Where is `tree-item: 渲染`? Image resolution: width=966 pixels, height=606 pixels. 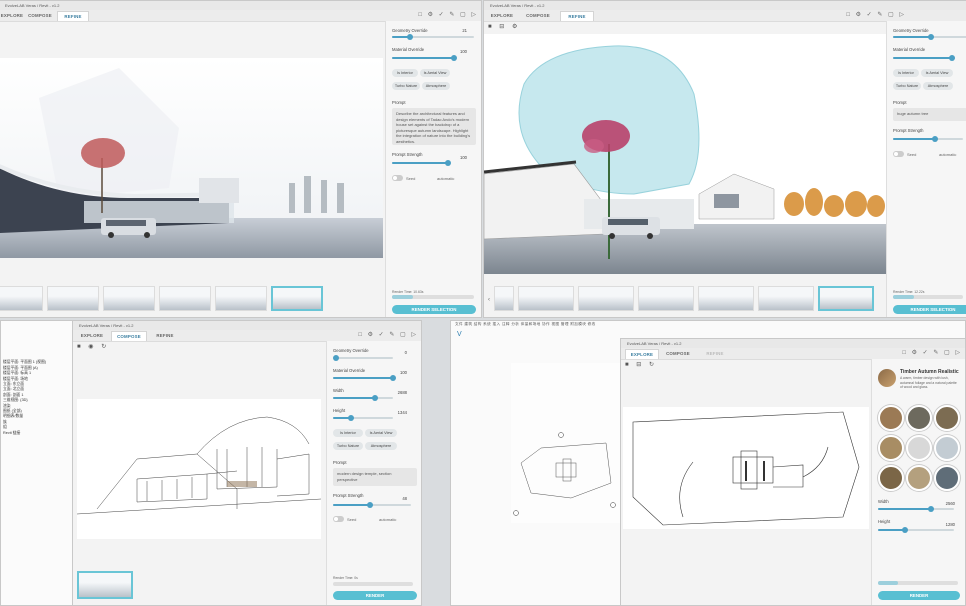
tree-item: 渲染 is located at coordinates (7, 406).